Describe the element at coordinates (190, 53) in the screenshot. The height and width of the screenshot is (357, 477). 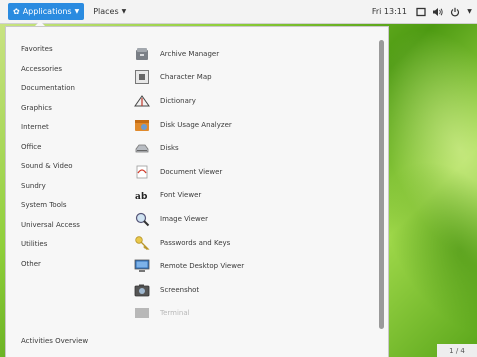
I see `app-label: Archive Manager` at that location.